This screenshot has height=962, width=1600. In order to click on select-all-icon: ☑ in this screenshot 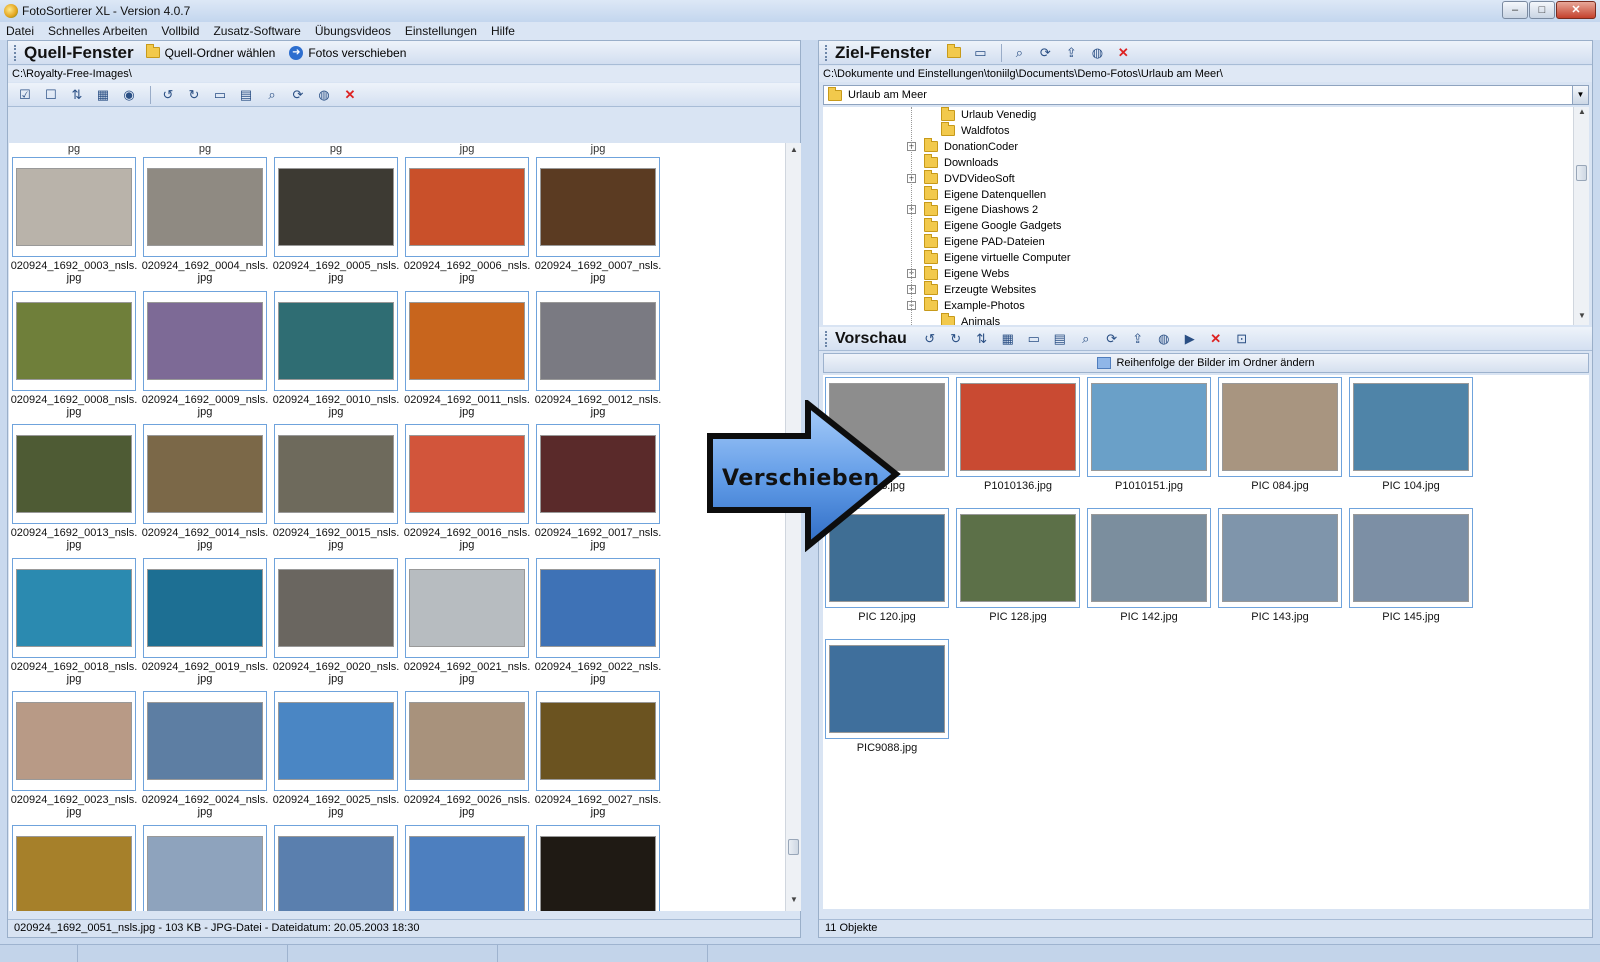, I will do `click(25, 95)`.